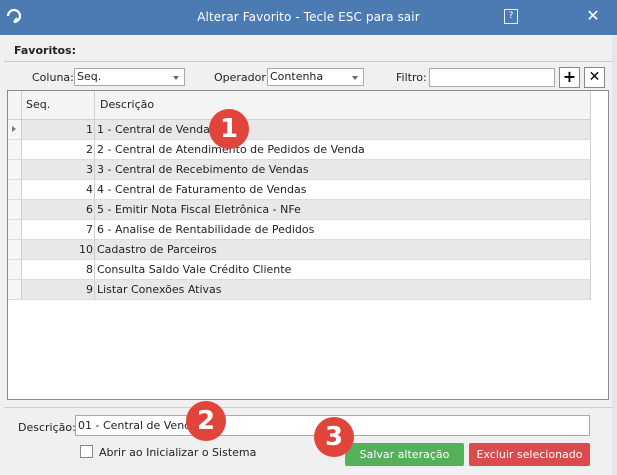 This screenshot has height=475, width=617. I want to click on cell-seq: 9, so click(58, 289).